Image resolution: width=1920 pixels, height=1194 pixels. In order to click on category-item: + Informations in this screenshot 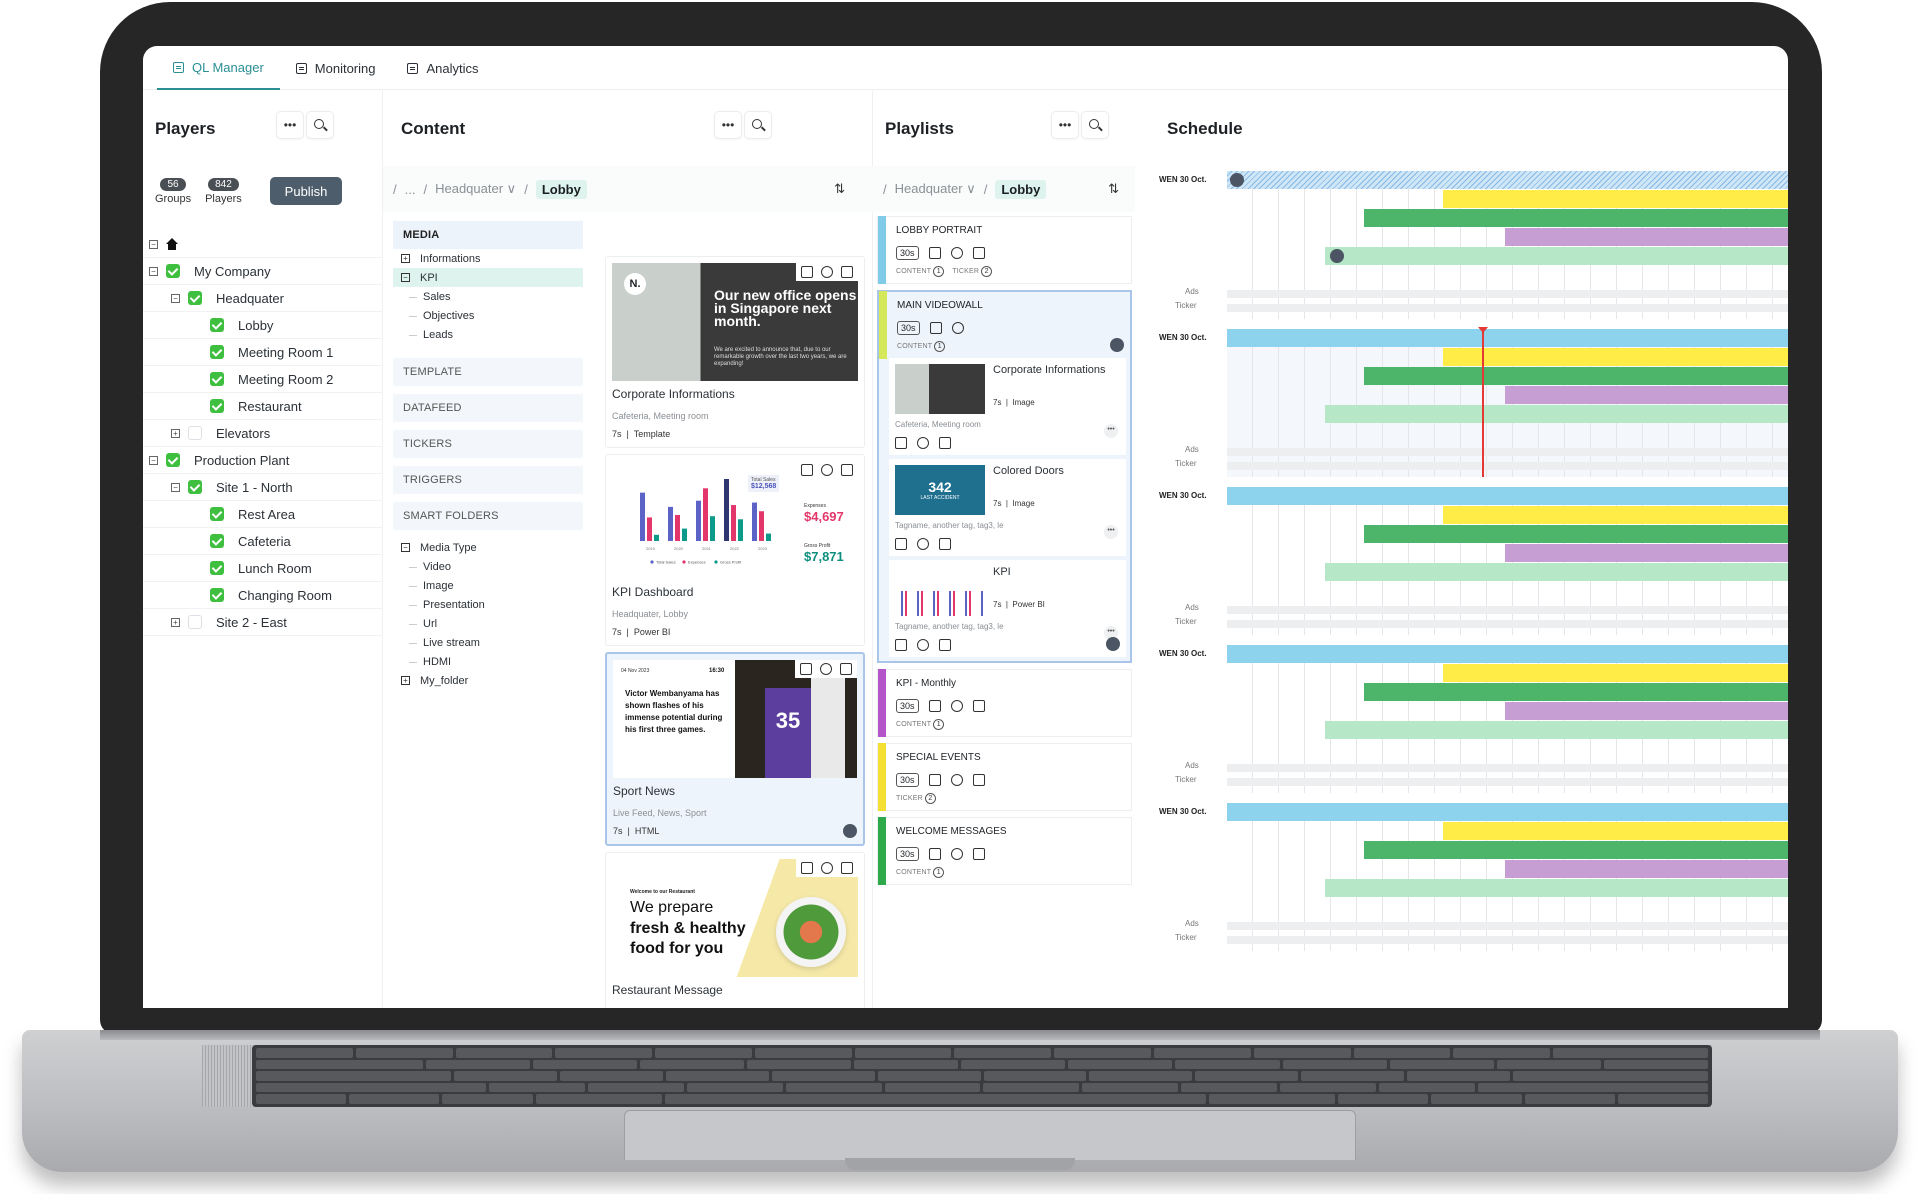, I will do `click(488, 258)`.